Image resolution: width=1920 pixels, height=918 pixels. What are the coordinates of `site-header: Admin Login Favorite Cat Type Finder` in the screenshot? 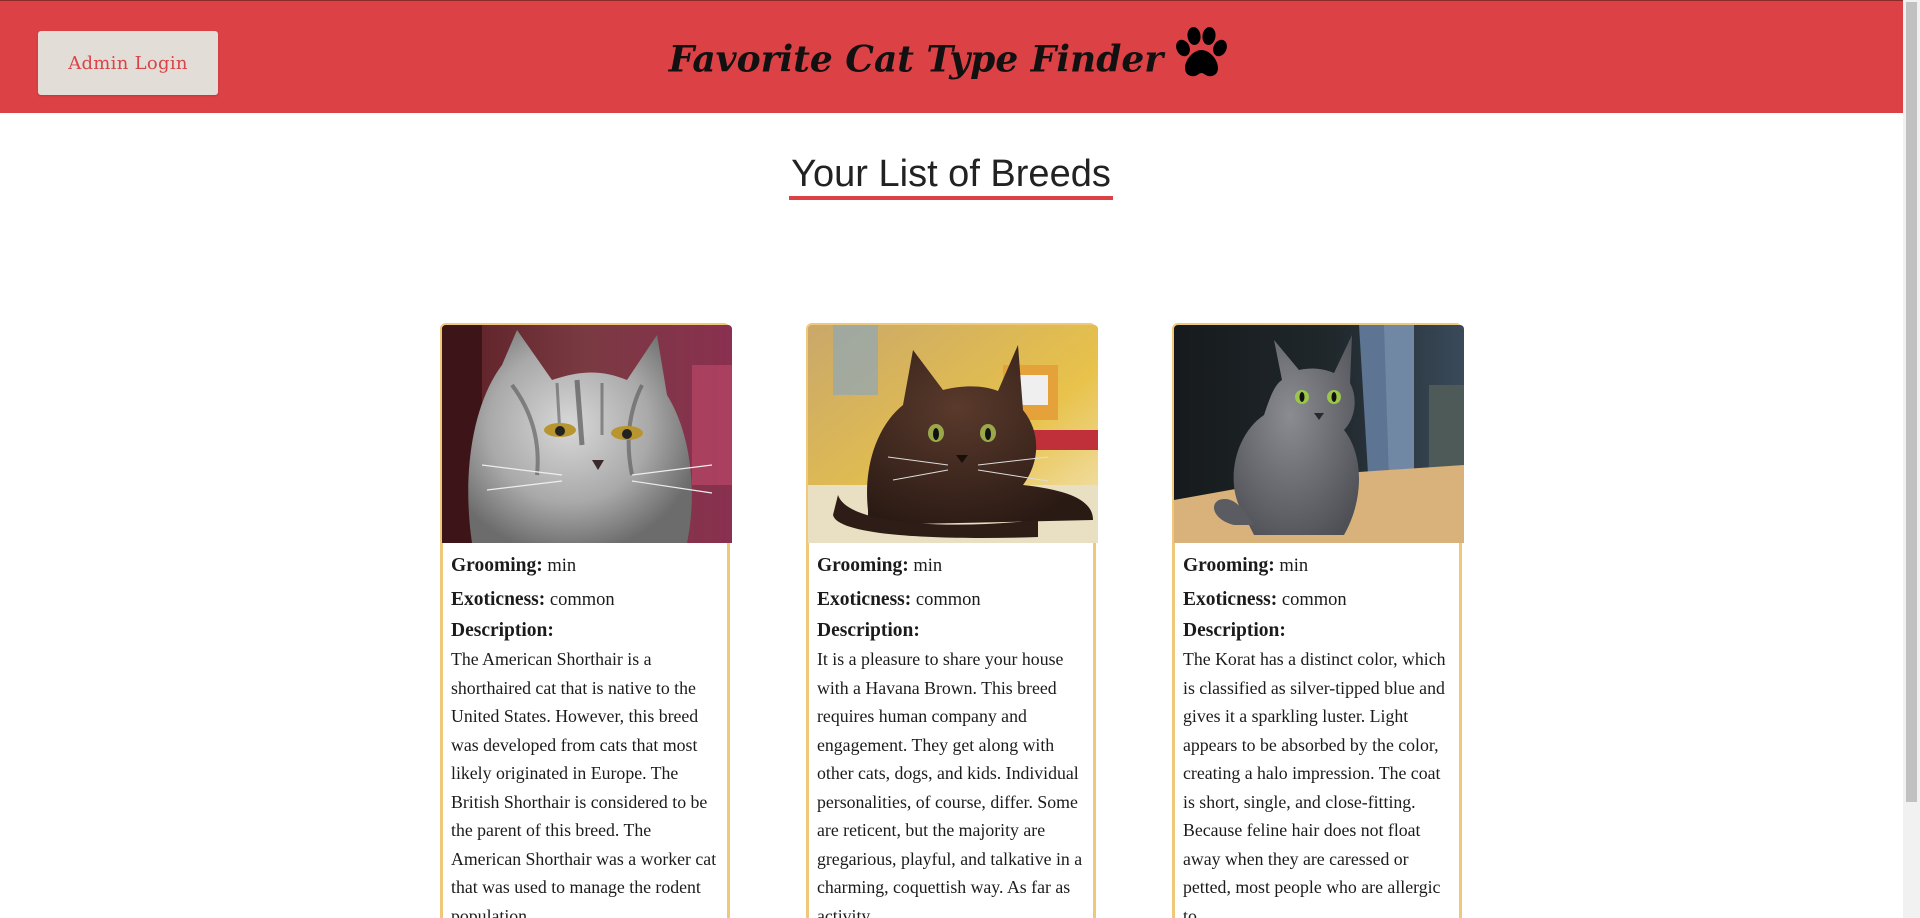 It's located at (960, 57).